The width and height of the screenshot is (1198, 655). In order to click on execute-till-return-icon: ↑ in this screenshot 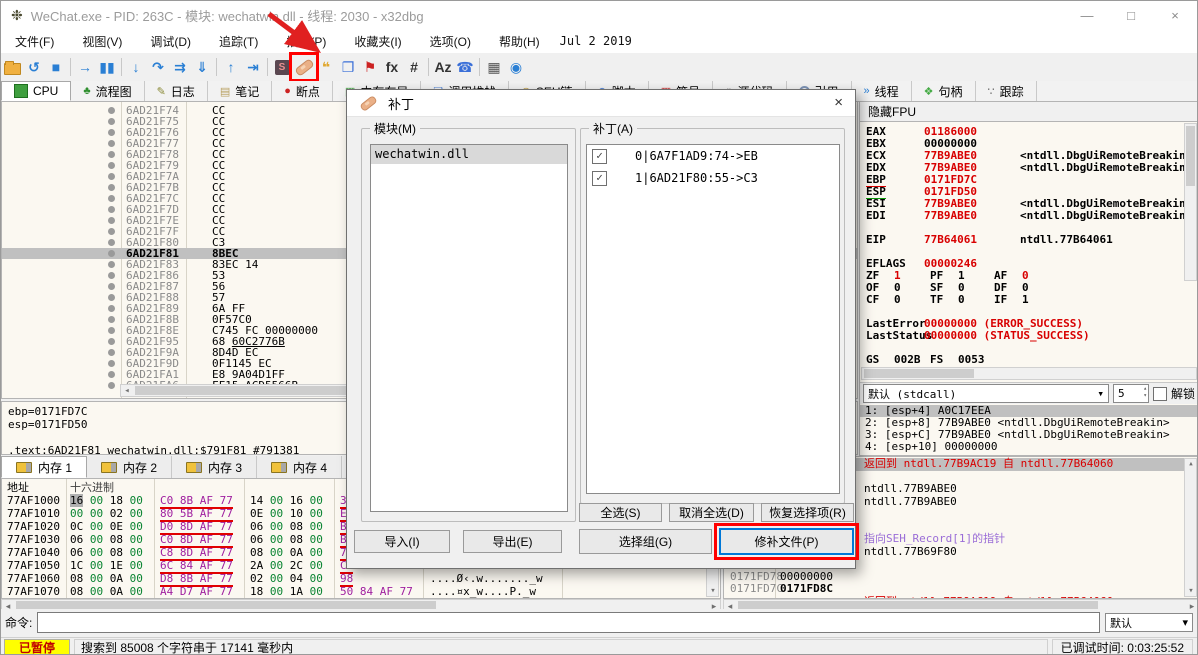, I will do `click(231, 67)`.